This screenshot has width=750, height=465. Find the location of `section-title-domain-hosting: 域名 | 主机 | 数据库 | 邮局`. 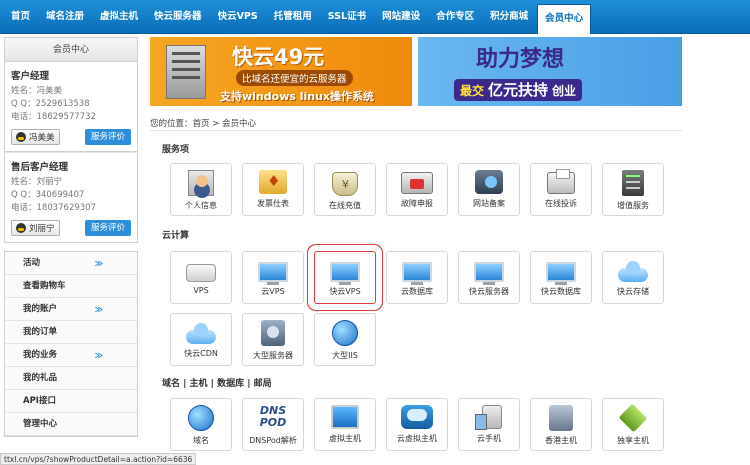

section-title-domain-hosting: 域名 | 主机 | 数据库 | 邮局 is located at coordinates (217, 384).